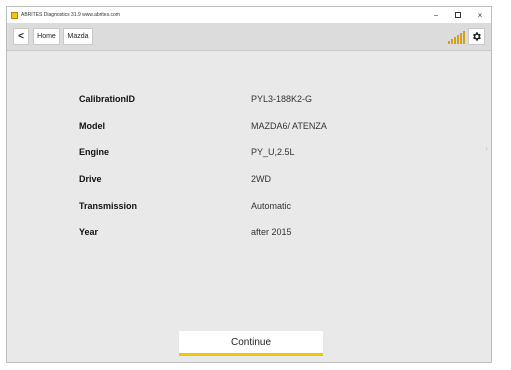 This screenshot has height=370, width=511. I want to click on info-label: Model, so click(92, 126).